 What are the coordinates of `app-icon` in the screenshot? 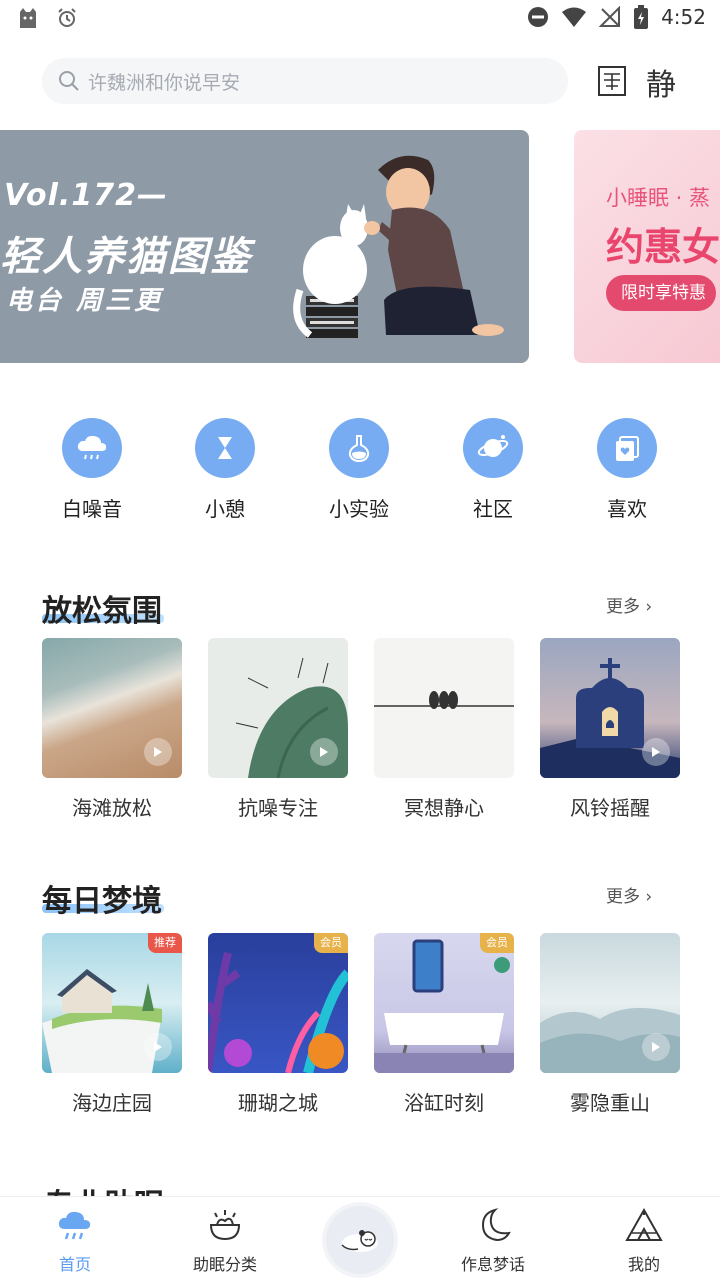 It's located at (28, 18).